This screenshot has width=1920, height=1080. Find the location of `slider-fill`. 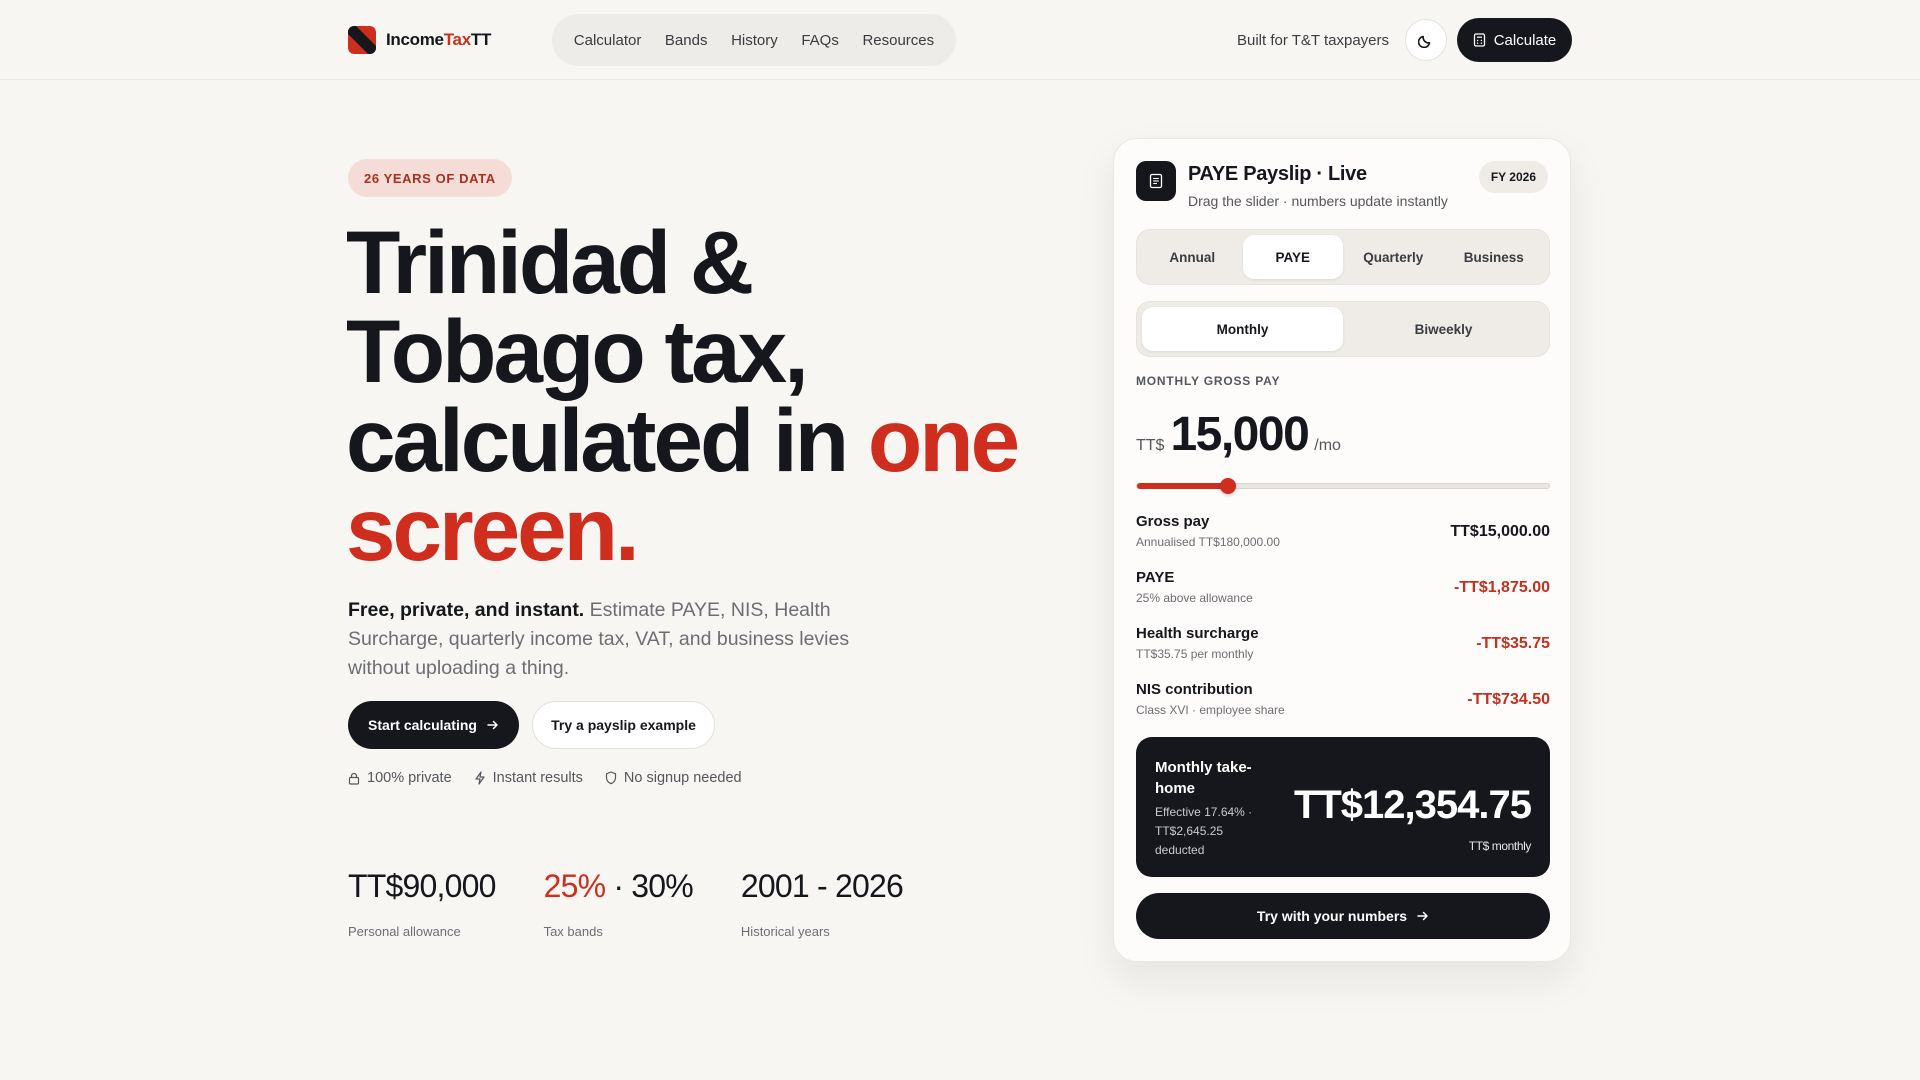

slider-fill is located at coordinates (1182, 486).